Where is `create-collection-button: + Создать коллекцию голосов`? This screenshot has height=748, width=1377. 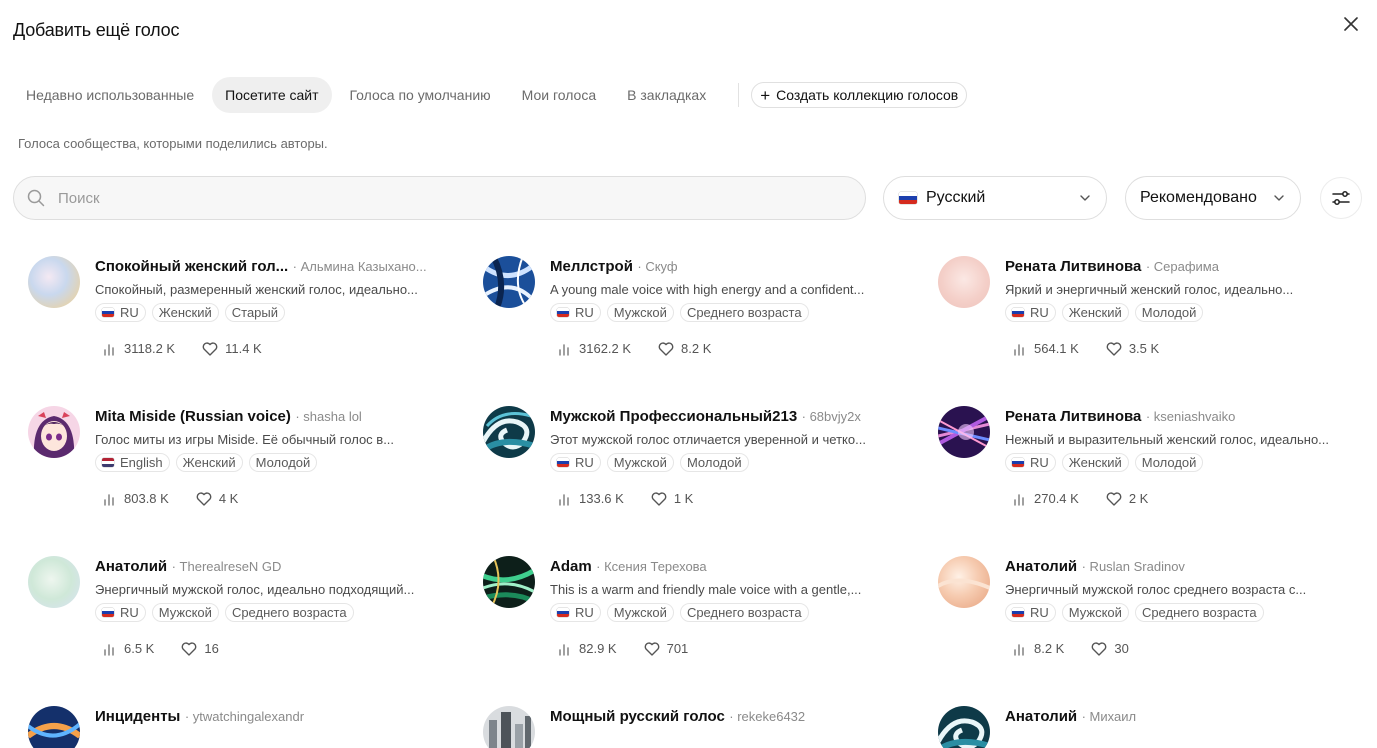 create-collection-button: + Создать коллекцию голосов is located at coordinates (859, 95).